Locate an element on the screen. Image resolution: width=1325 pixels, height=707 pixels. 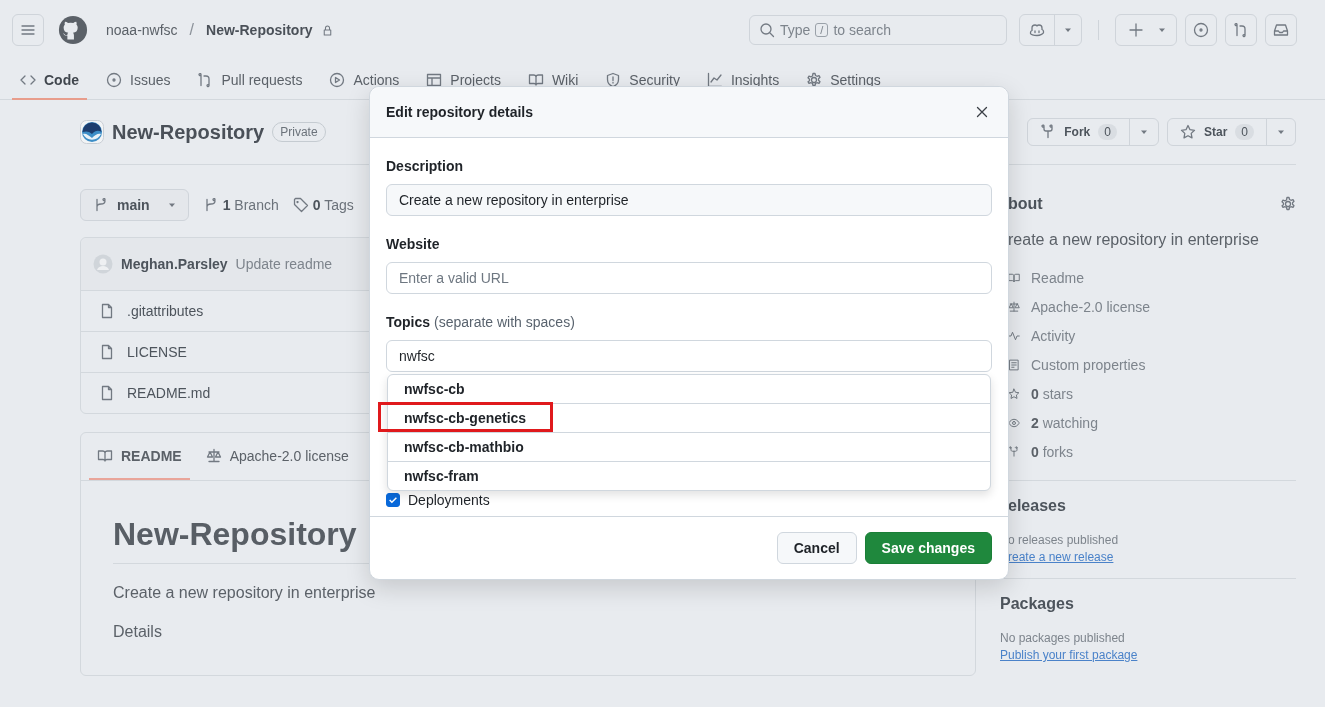
menu-button is located at coordinates (28, 30).